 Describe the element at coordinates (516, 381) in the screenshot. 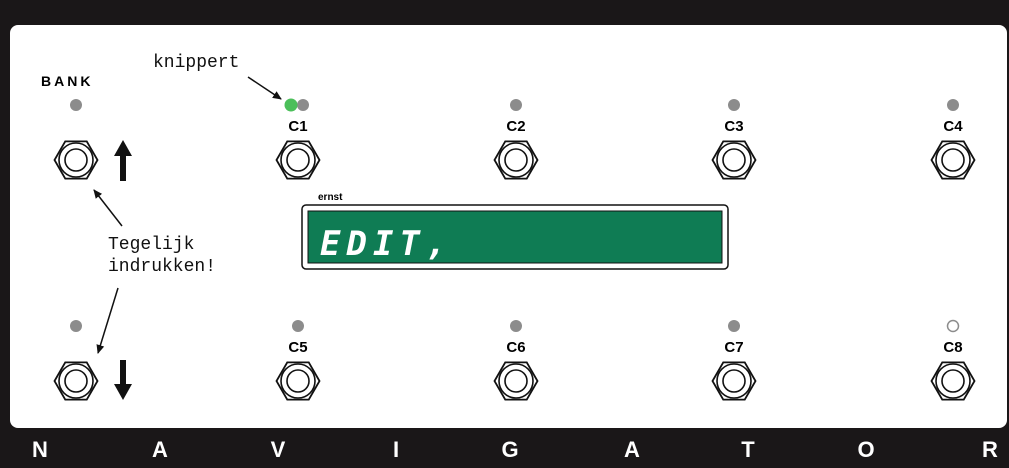

I see `c6-footswitch` at that location.